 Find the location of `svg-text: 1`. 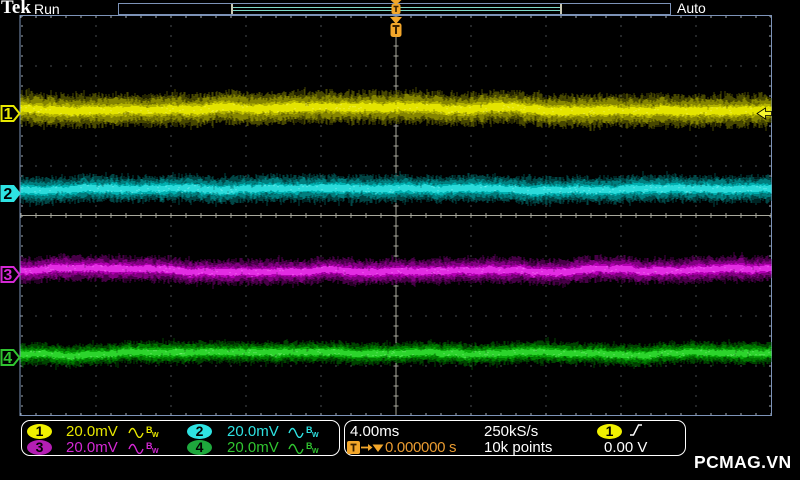

svg-text: 1 is located at coordinates (8, 114).